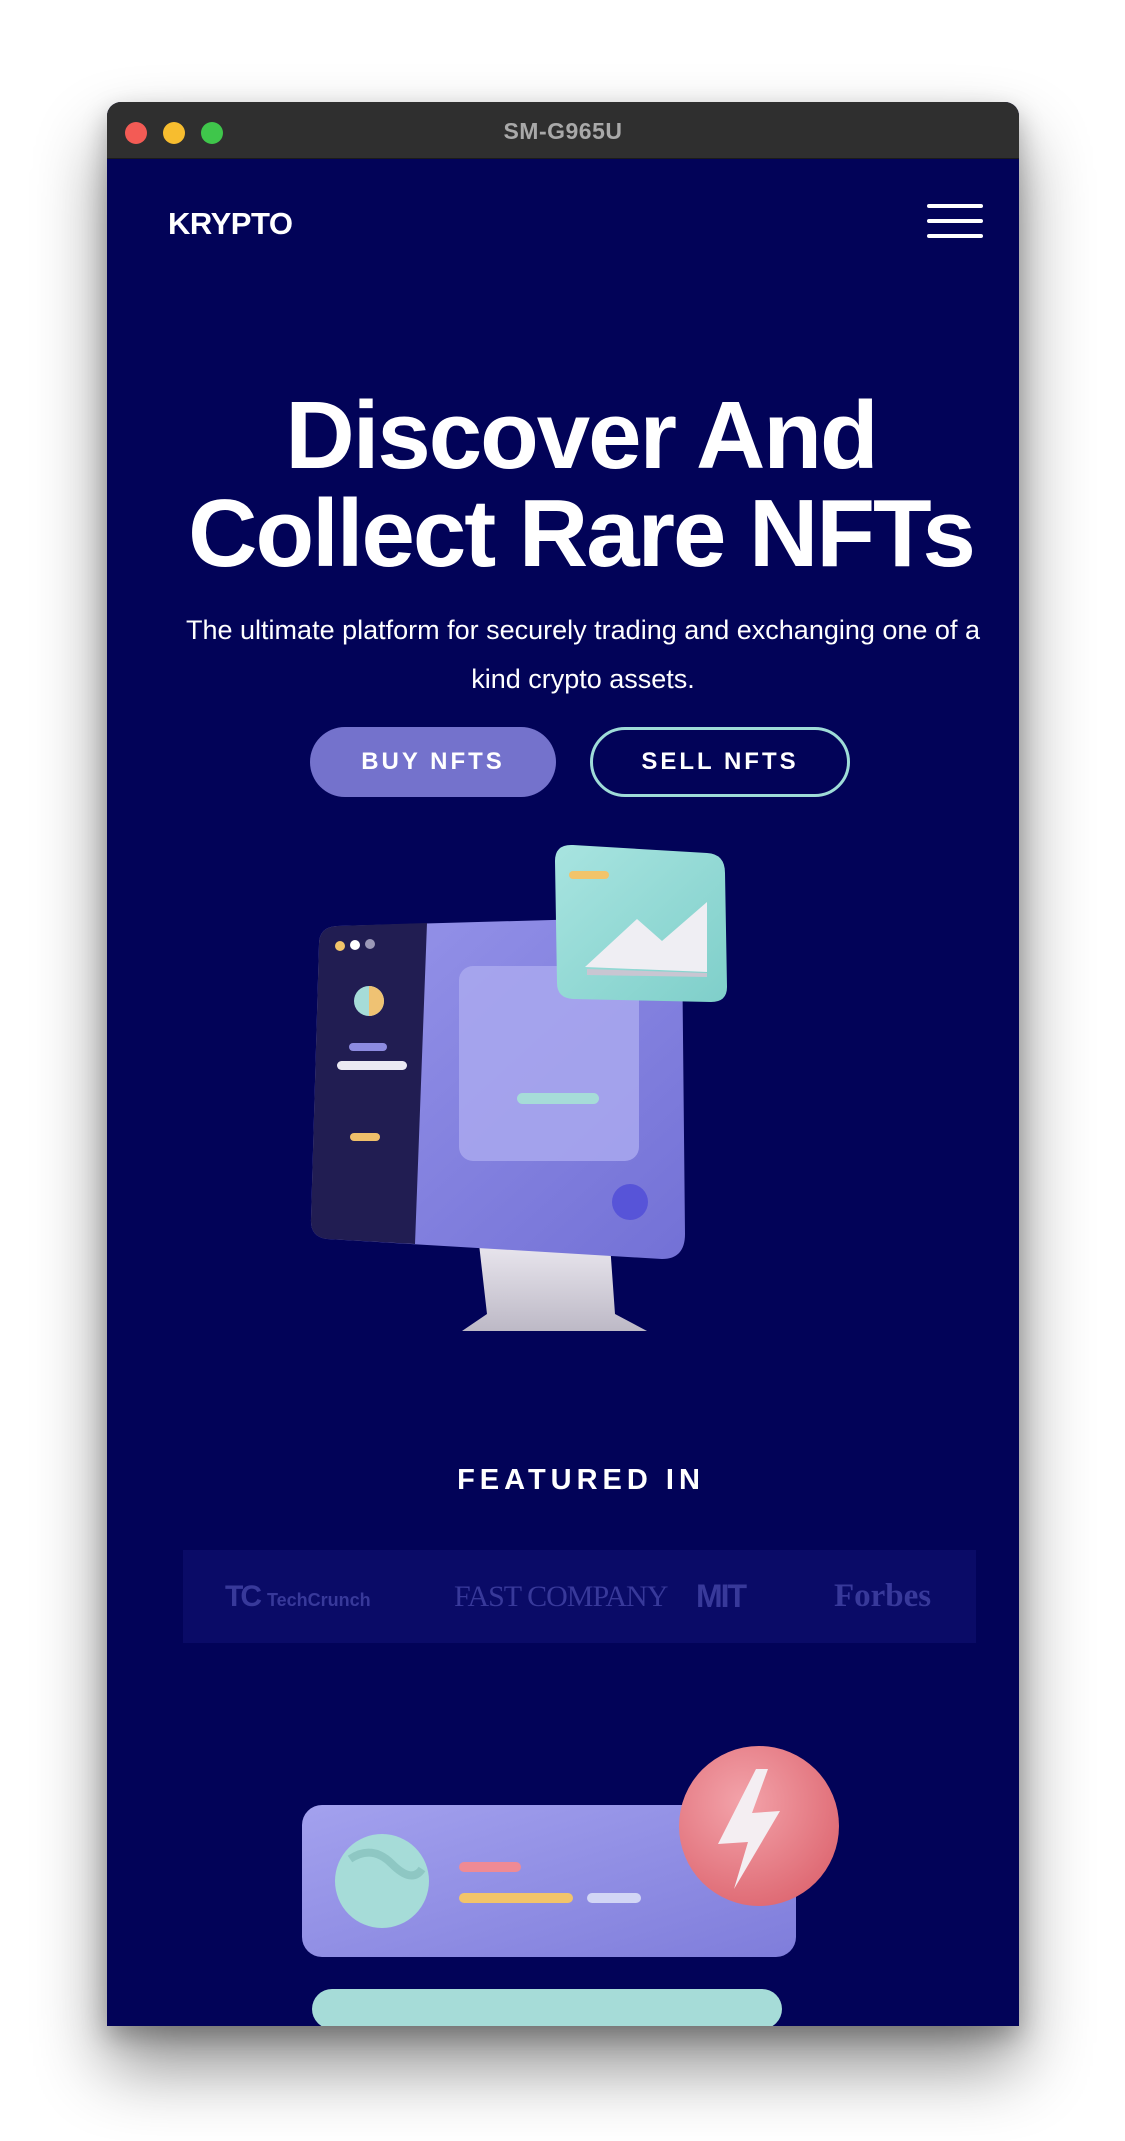 The height and width of the screenshot is (2141, 1125). I want to click on window-titlebar: SM-G965U, so click(563, 130).